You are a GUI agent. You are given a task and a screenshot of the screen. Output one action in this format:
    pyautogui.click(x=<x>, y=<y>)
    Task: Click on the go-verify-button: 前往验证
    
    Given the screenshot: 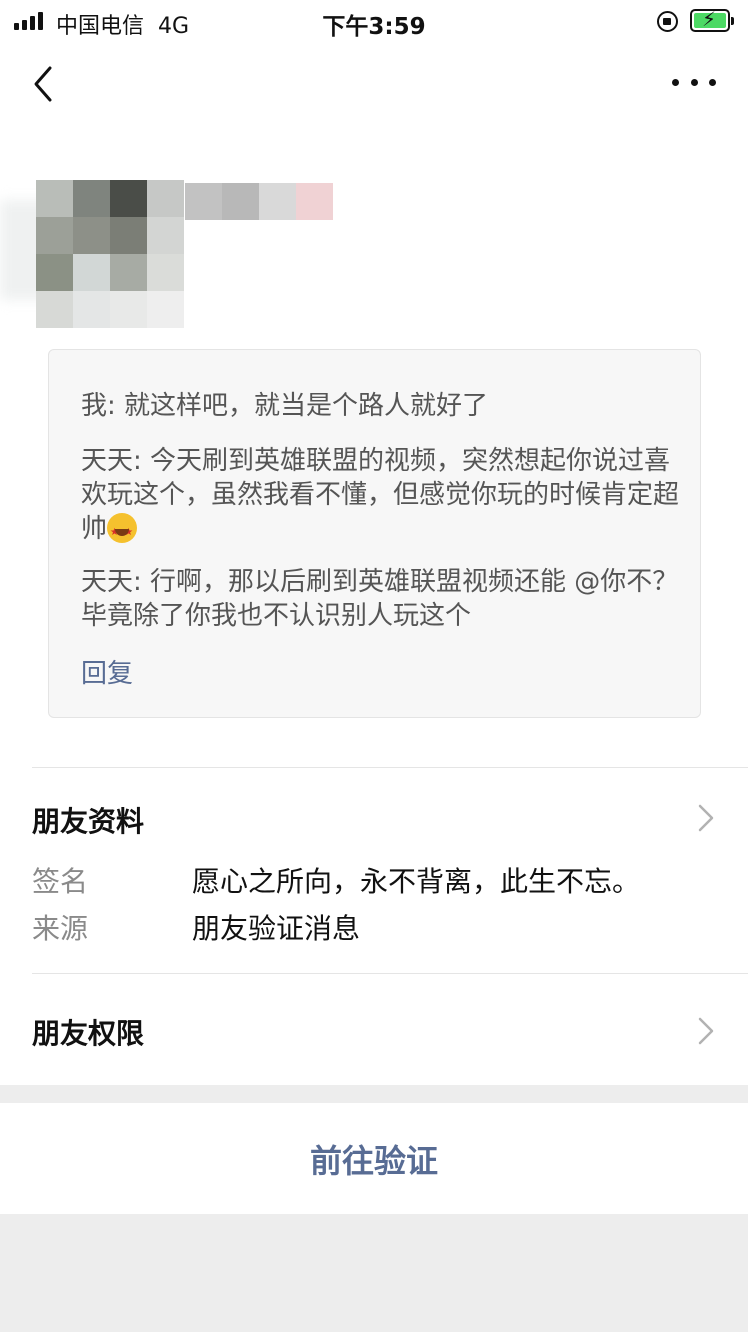 What is the action you would take?
    pyautogui.click(x=374, y=1158)
    